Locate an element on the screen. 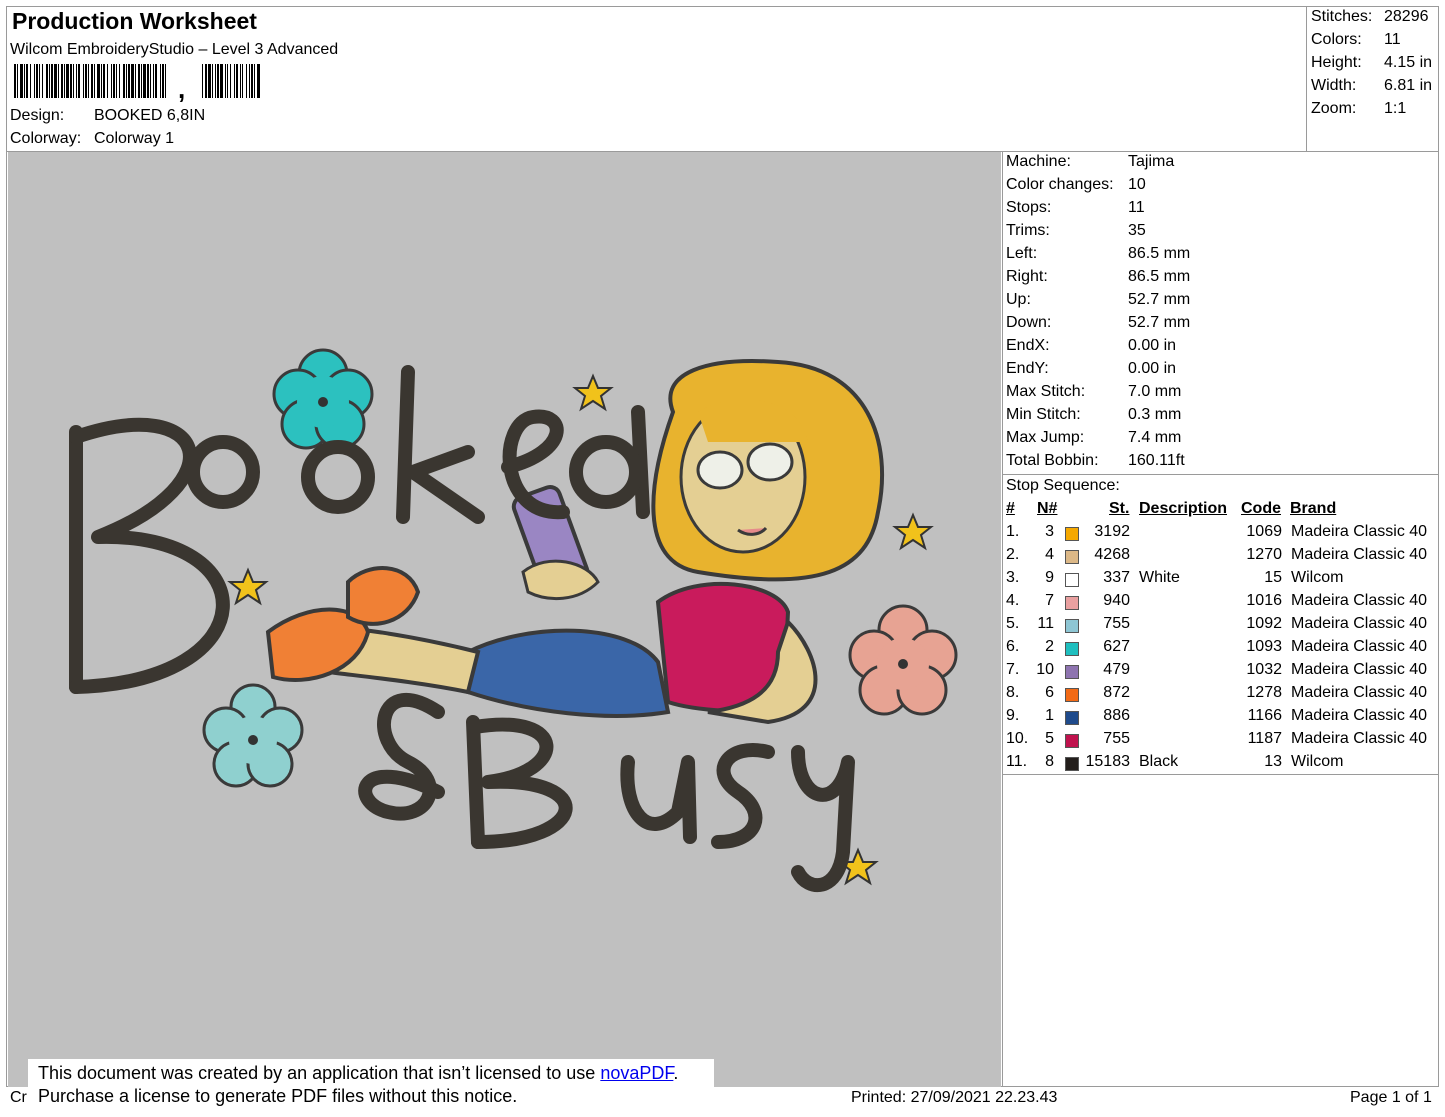 This screenshot has height=1117, width=1445. cell-code: 15 is located at coordinates (1273, 577).